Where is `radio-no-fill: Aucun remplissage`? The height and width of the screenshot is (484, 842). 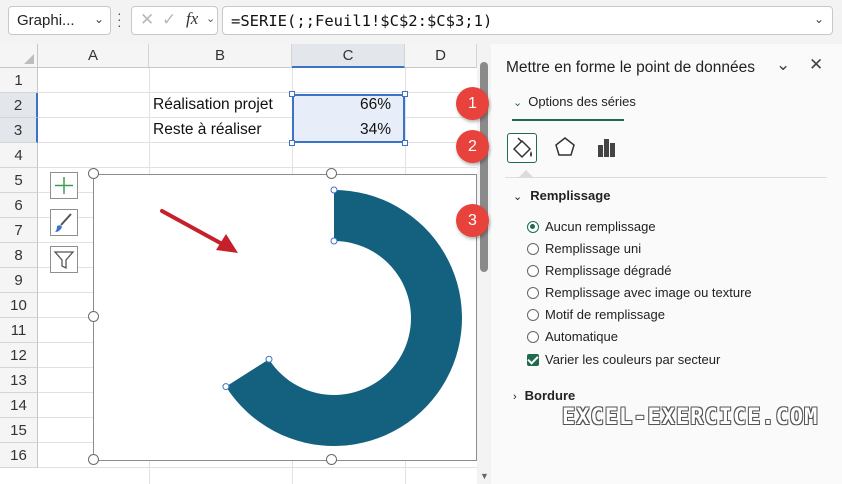
radio-no-fill: Aucun remplissage is located at coordinates (591, 226).